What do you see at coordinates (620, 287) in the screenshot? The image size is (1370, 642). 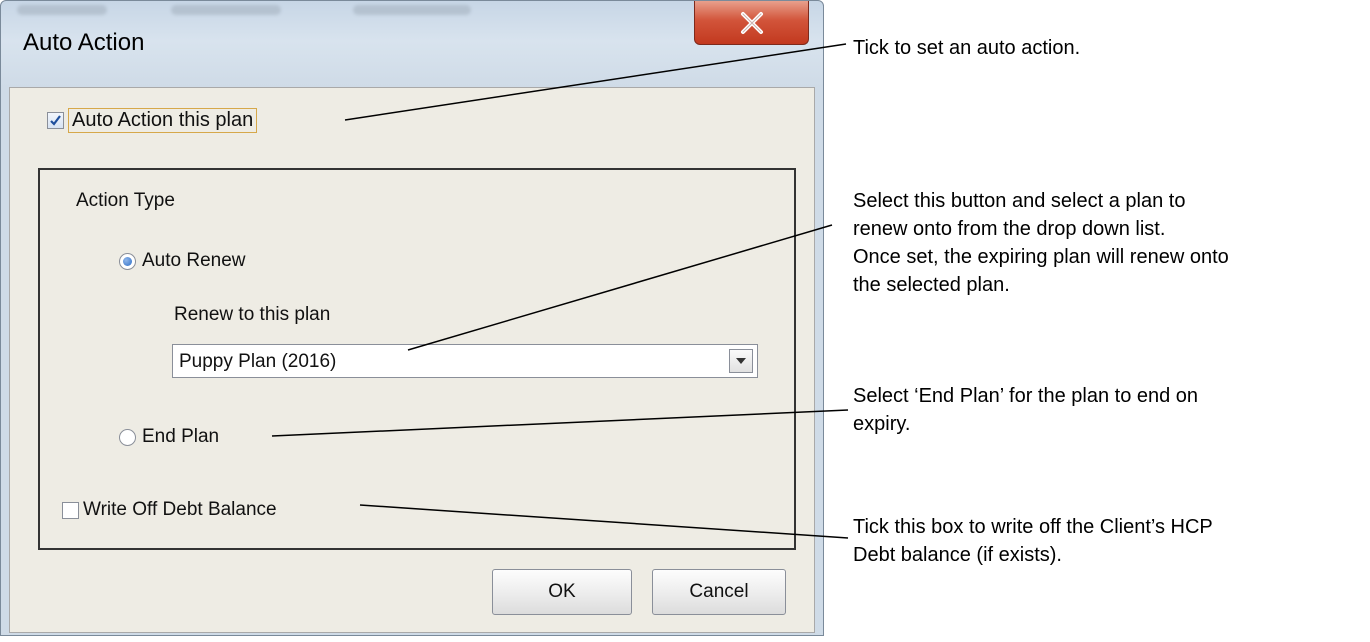 I see `leader-line-select-plan` at bounding box center [620, 287].